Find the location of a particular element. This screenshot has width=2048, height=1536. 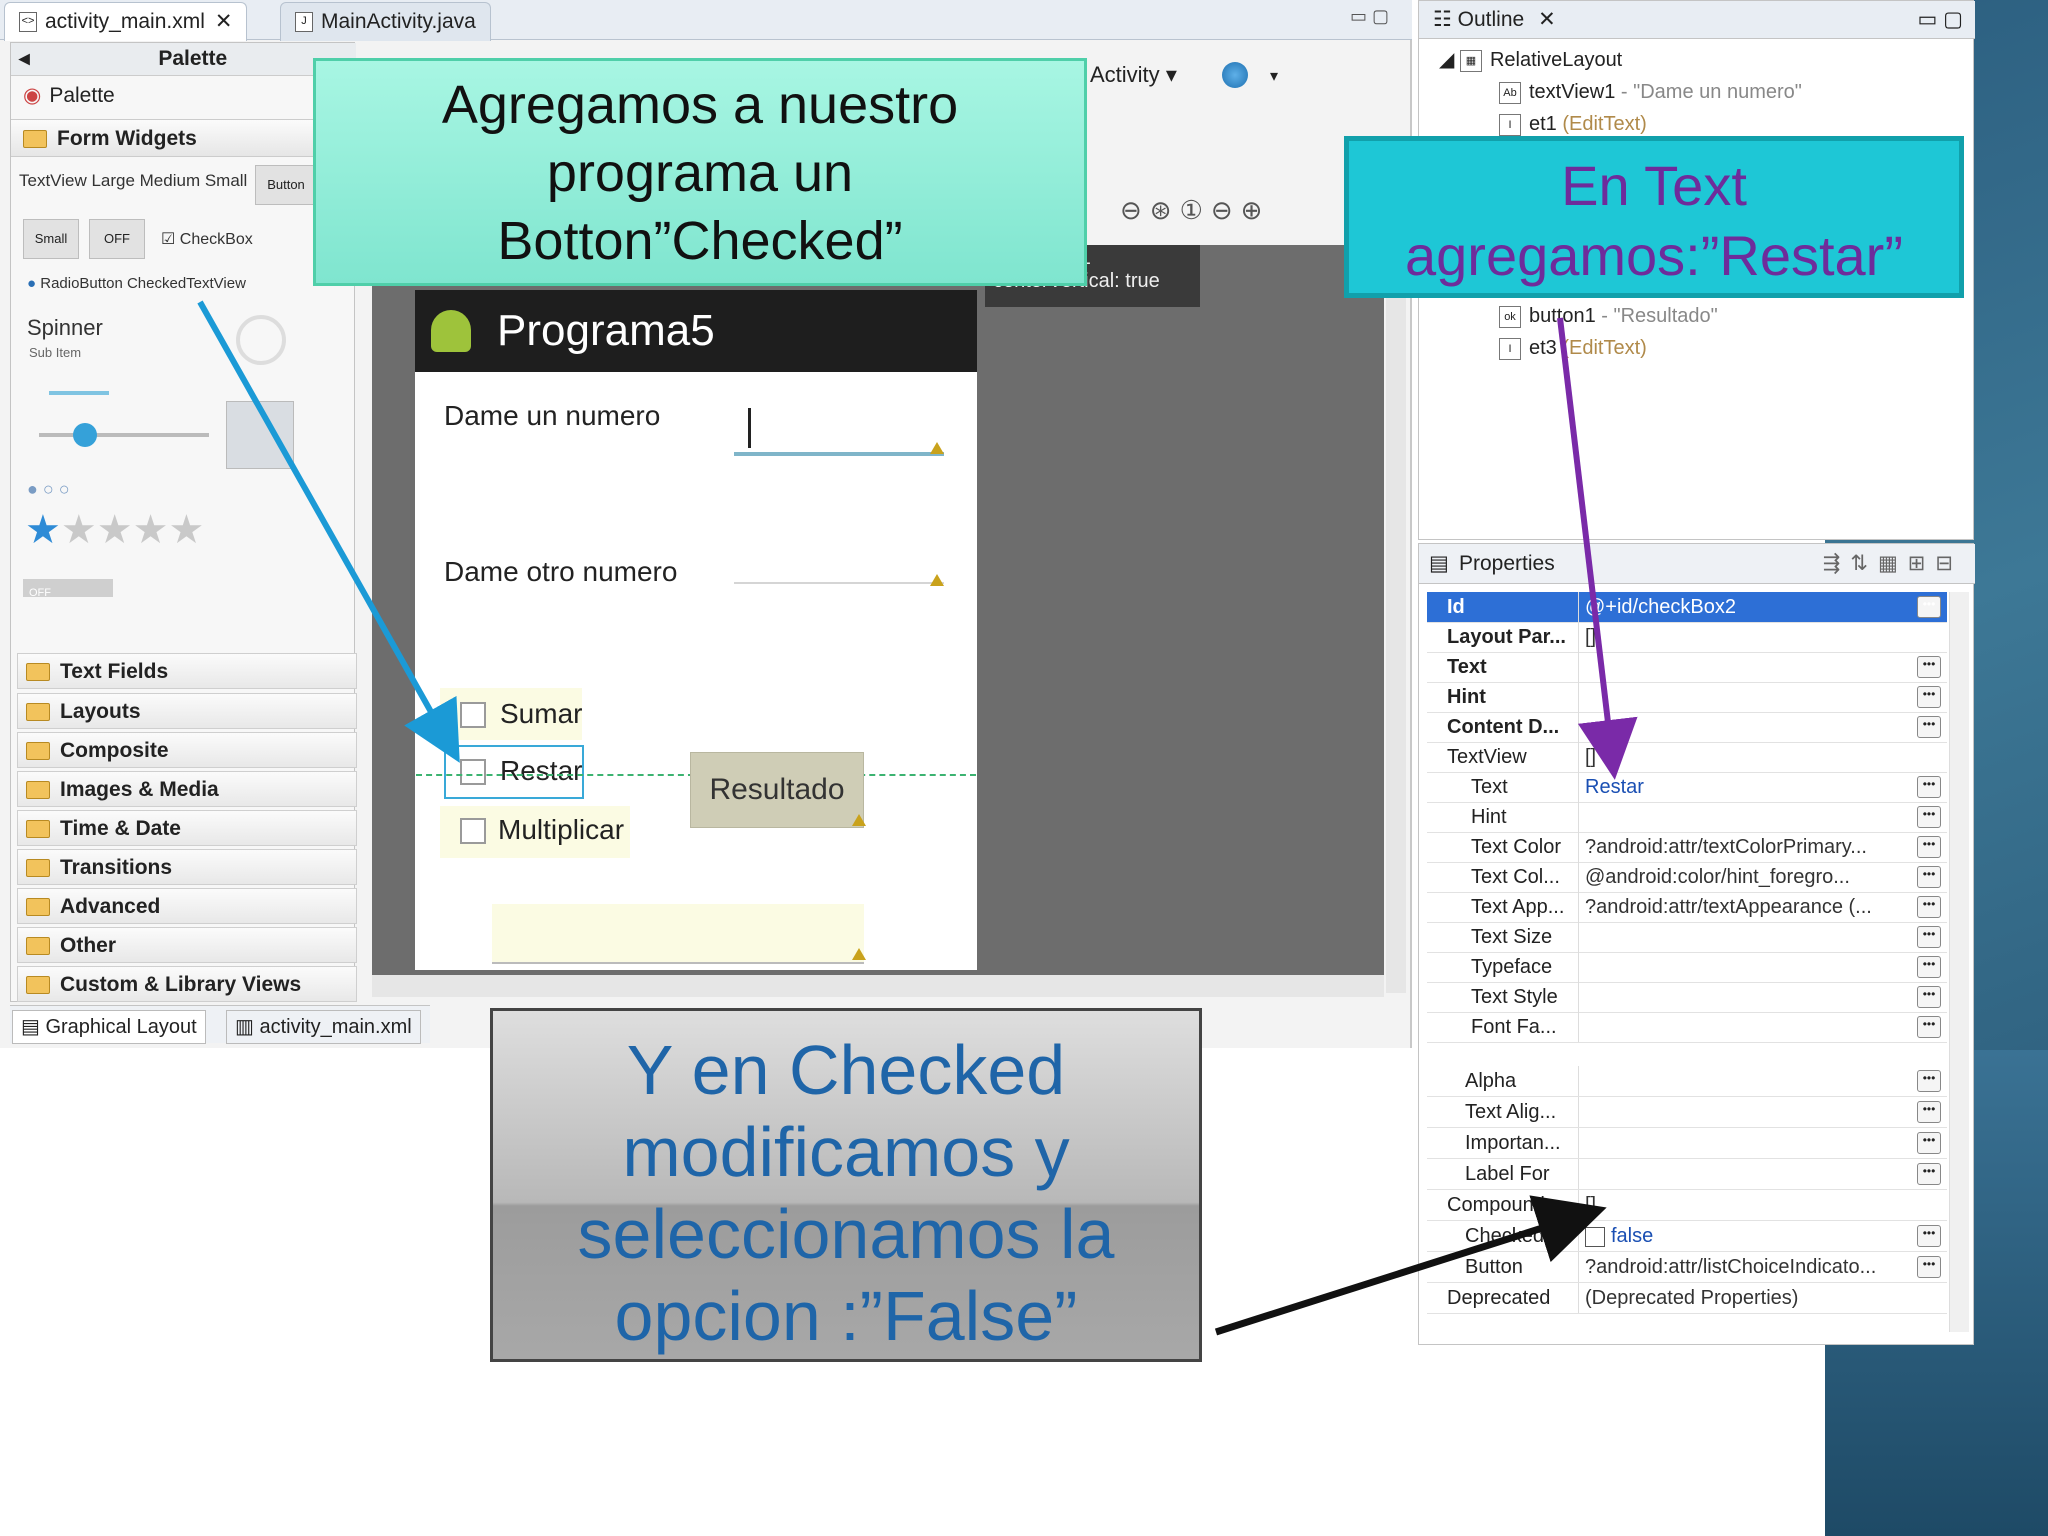

prop-row-checked: Checked false ••• is located at coordinates (1687, 1236).